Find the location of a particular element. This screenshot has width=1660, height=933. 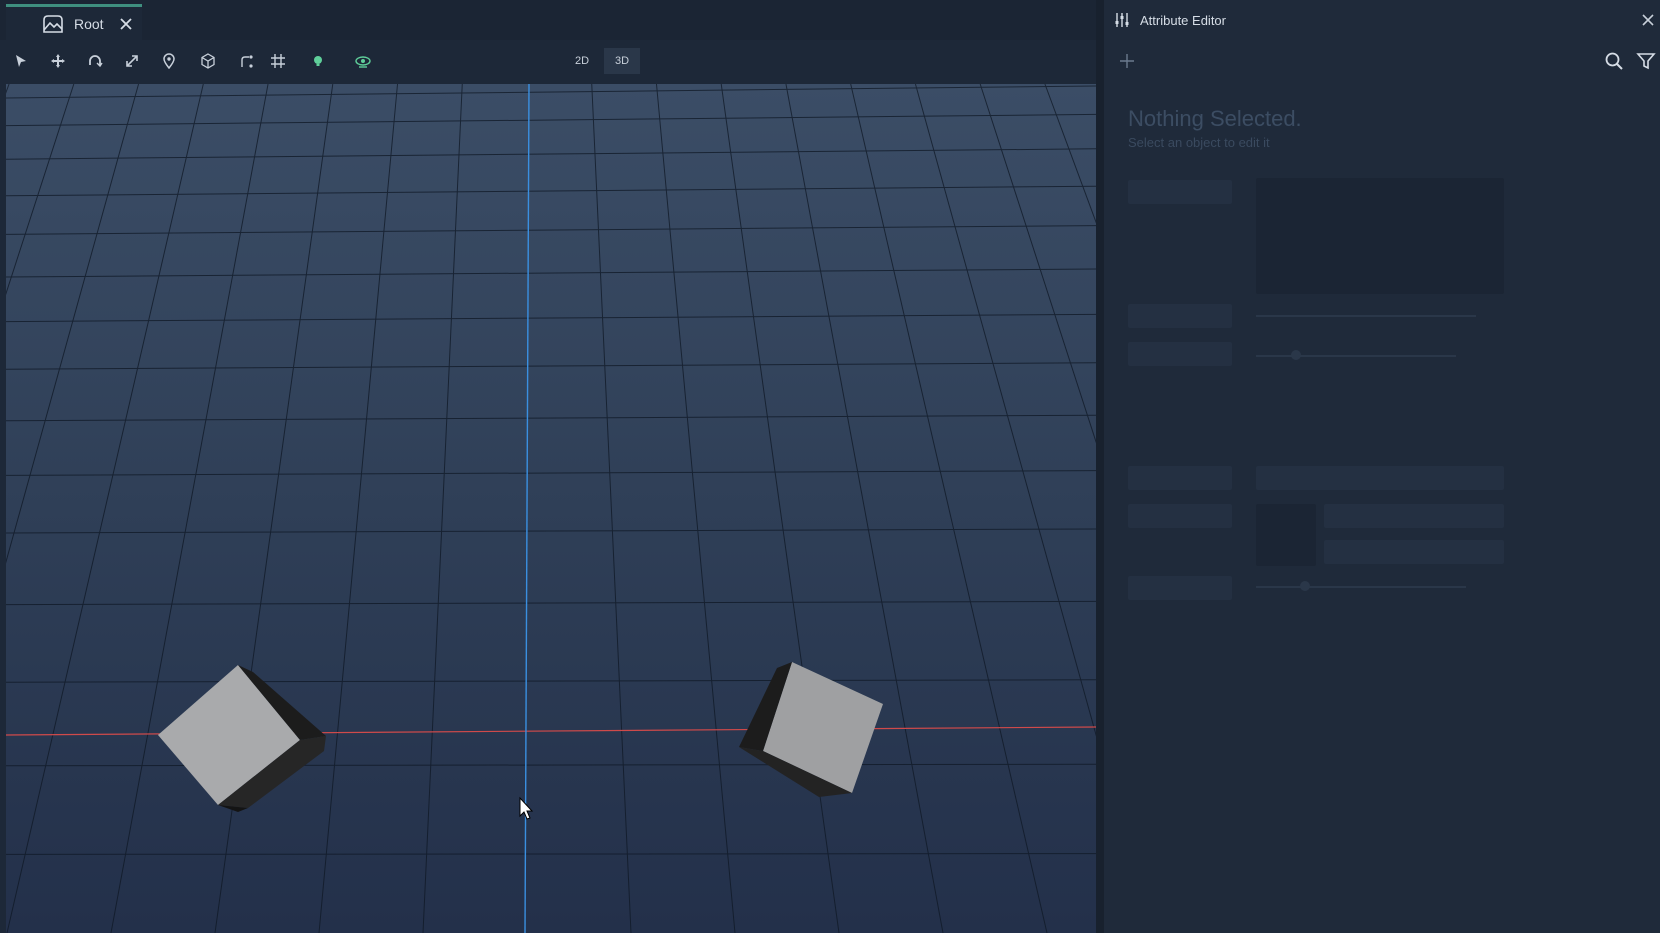

mode-2d-button: 2D is located at coordinates (582, 61).